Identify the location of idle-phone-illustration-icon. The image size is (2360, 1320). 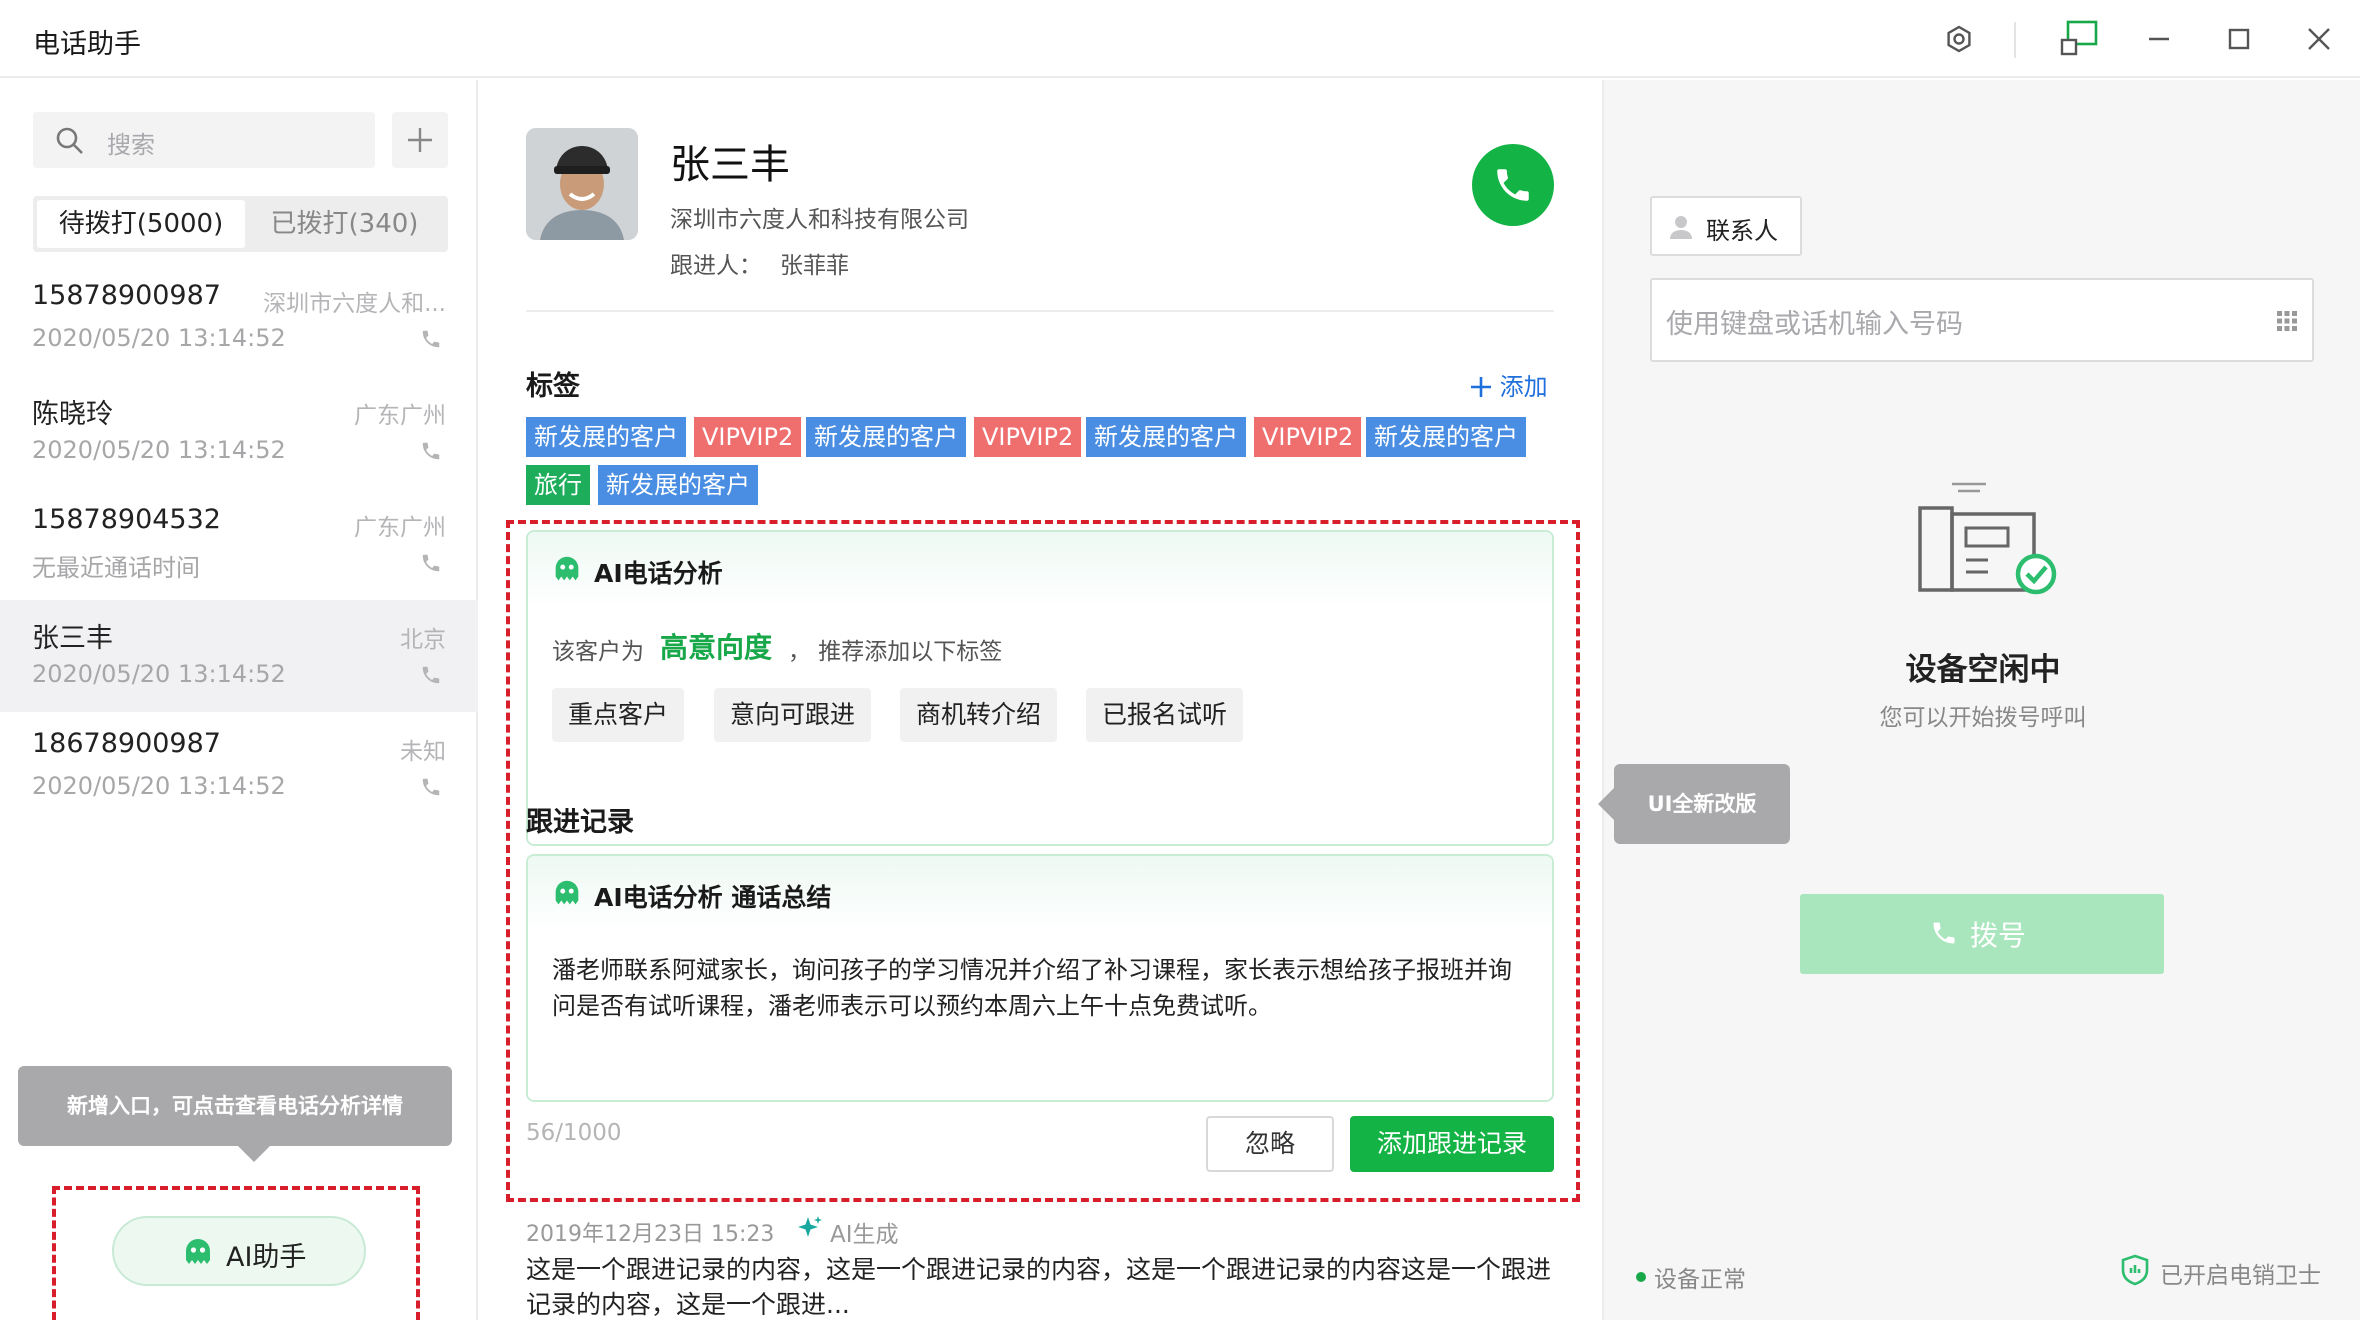
(1987, 538).